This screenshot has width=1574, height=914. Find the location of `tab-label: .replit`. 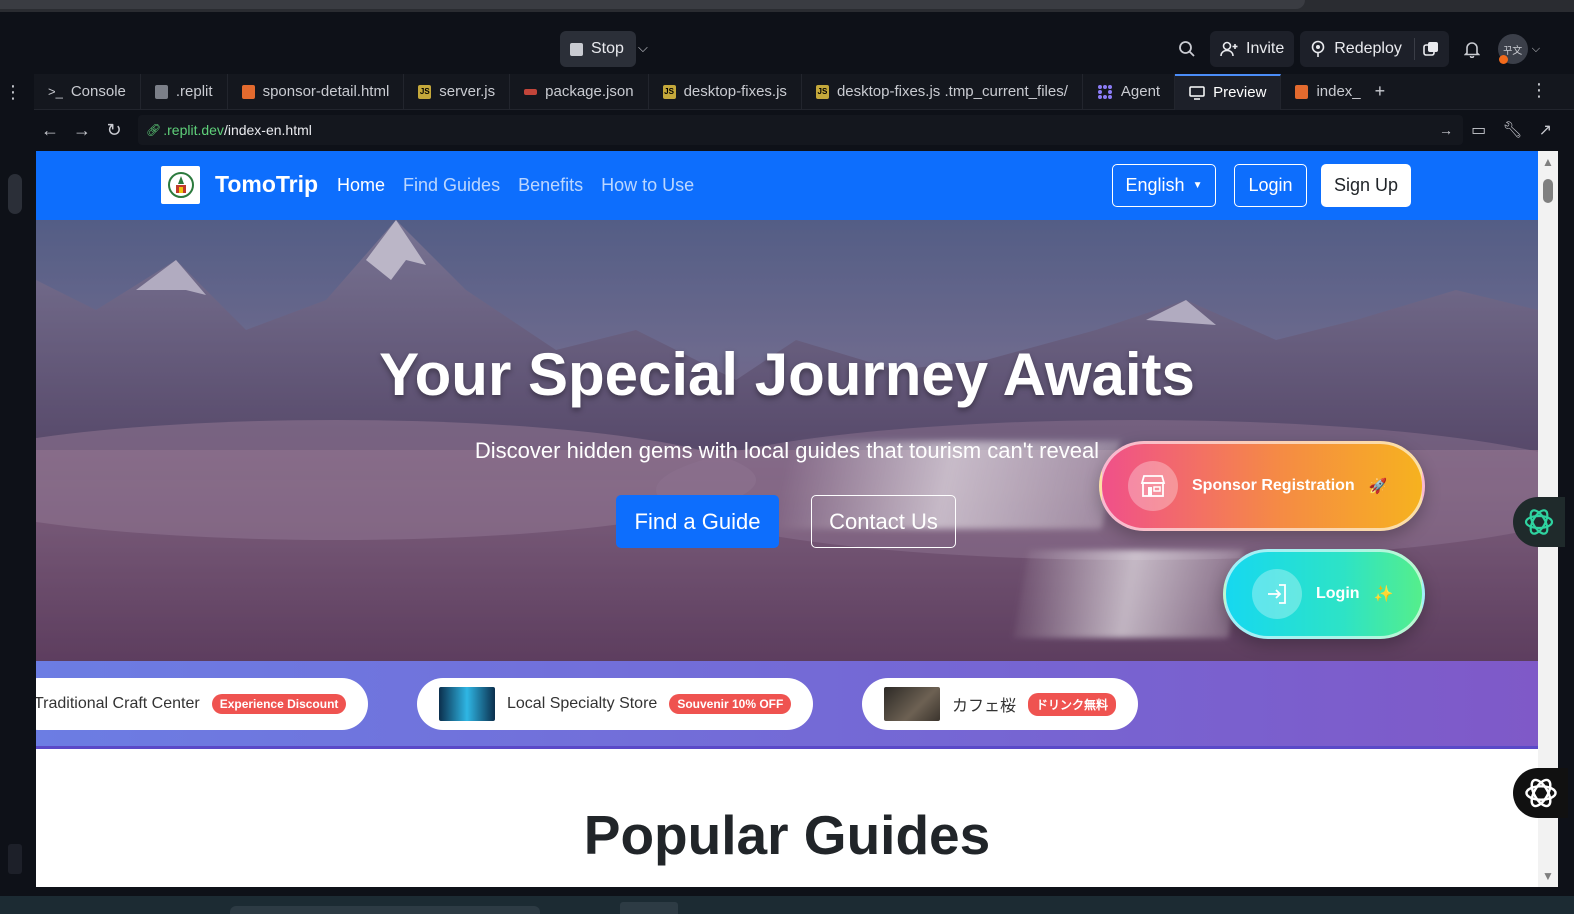

tab-label: .replit is located at coordinates (194, 91).